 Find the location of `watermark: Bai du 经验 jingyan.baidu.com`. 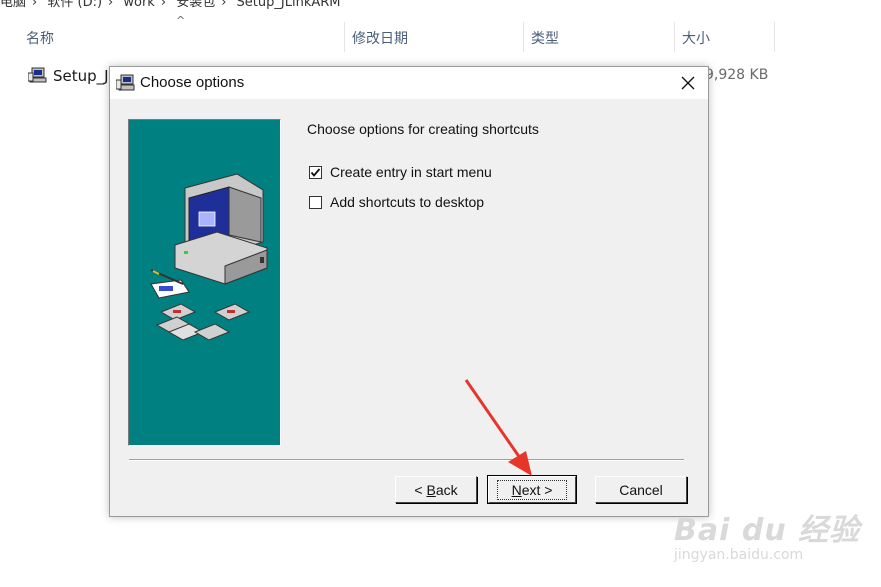

watermark: Bai du 经验 jingyan.baidu.com is located at coordinates (767, 534).